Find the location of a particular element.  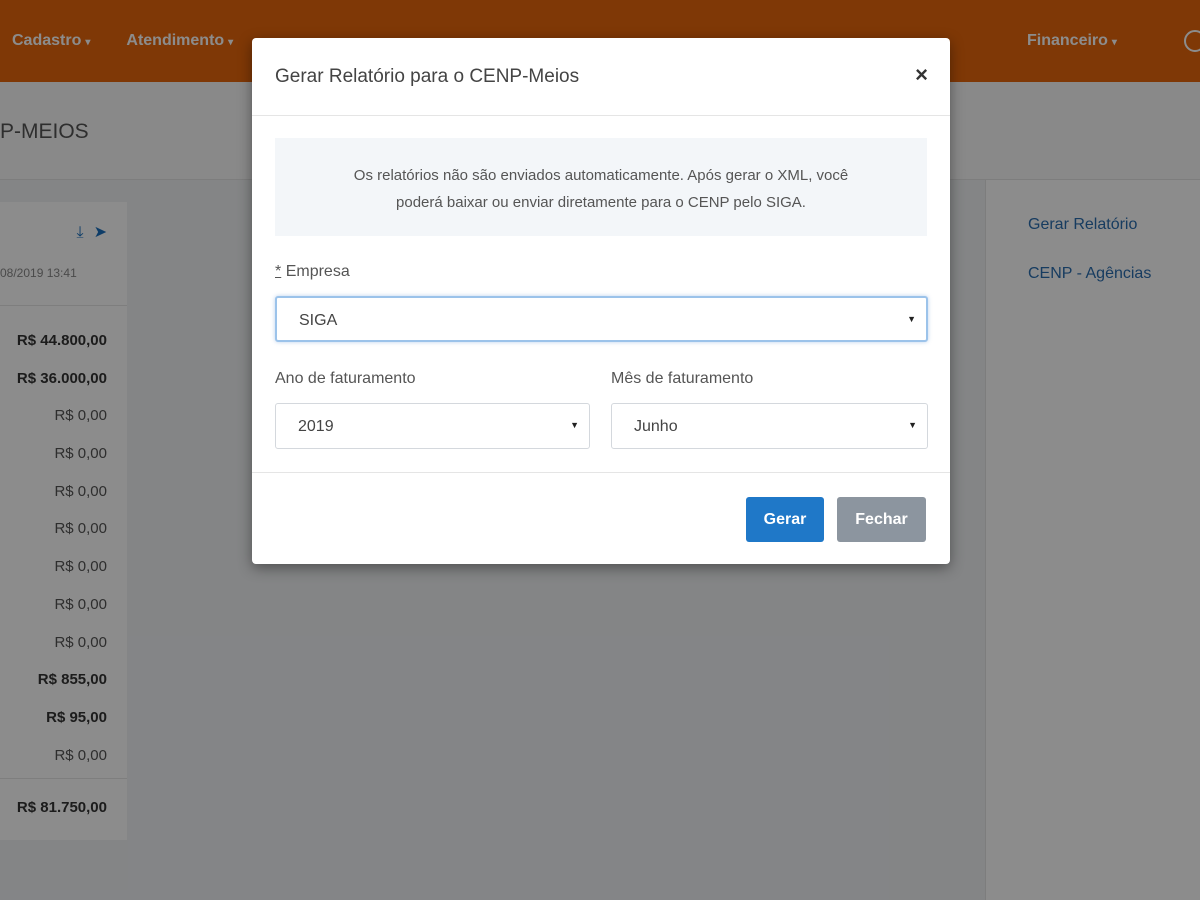

modal-title: Gerar Relatório para o CENP-Meios is located at coordinates (427, 76).